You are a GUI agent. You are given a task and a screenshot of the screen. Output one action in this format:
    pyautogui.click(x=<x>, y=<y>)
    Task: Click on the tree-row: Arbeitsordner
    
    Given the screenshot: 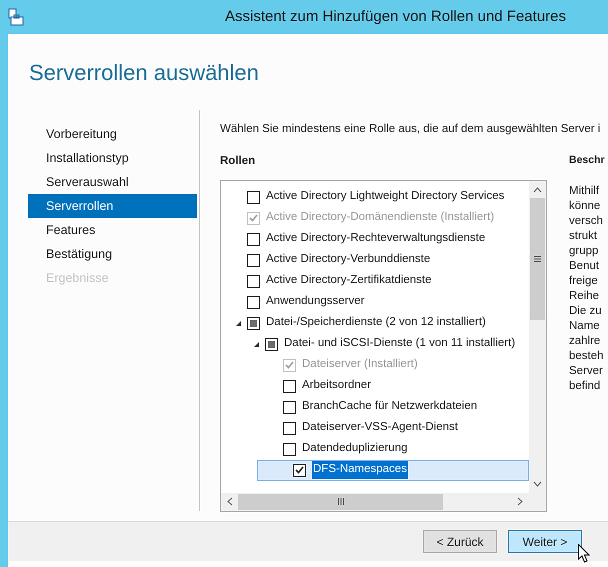 What is the action you would take?
    pyautogui.click(x=375, y=386)
    